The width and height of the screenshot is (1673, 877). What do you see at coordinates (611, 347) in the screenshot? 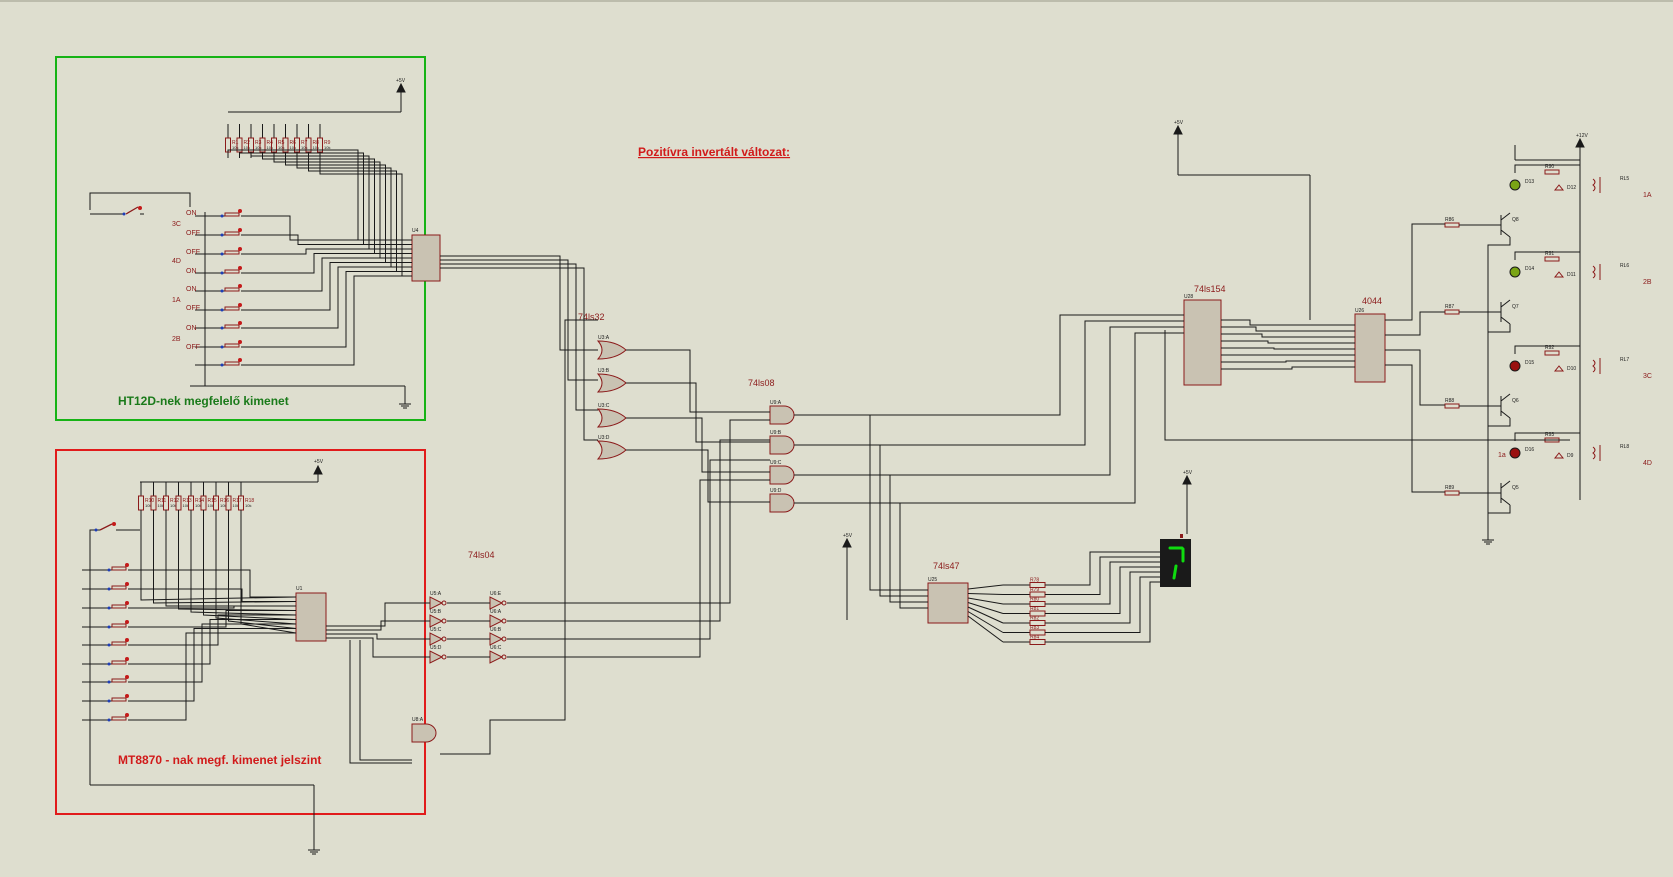
I see `or-gate: U3:A` at bounding box center [611, 347].